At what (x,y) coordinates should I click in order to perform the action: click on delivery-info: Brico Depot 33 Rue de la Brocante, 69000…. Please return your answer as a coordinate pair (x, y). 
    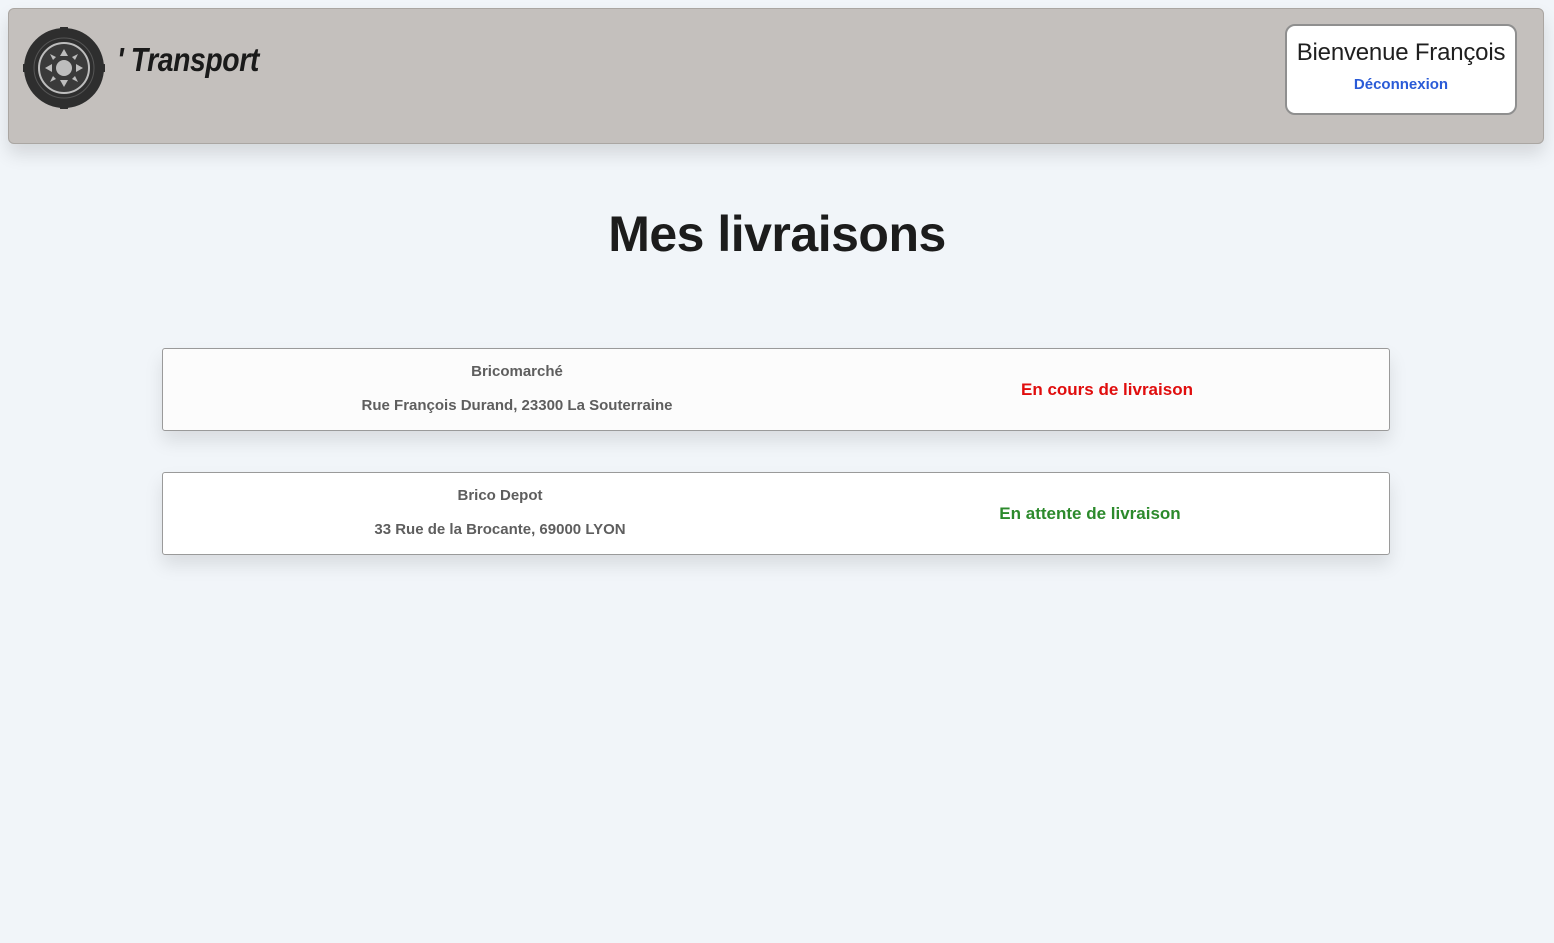
    Looking at the image, I should click on (500, 513).